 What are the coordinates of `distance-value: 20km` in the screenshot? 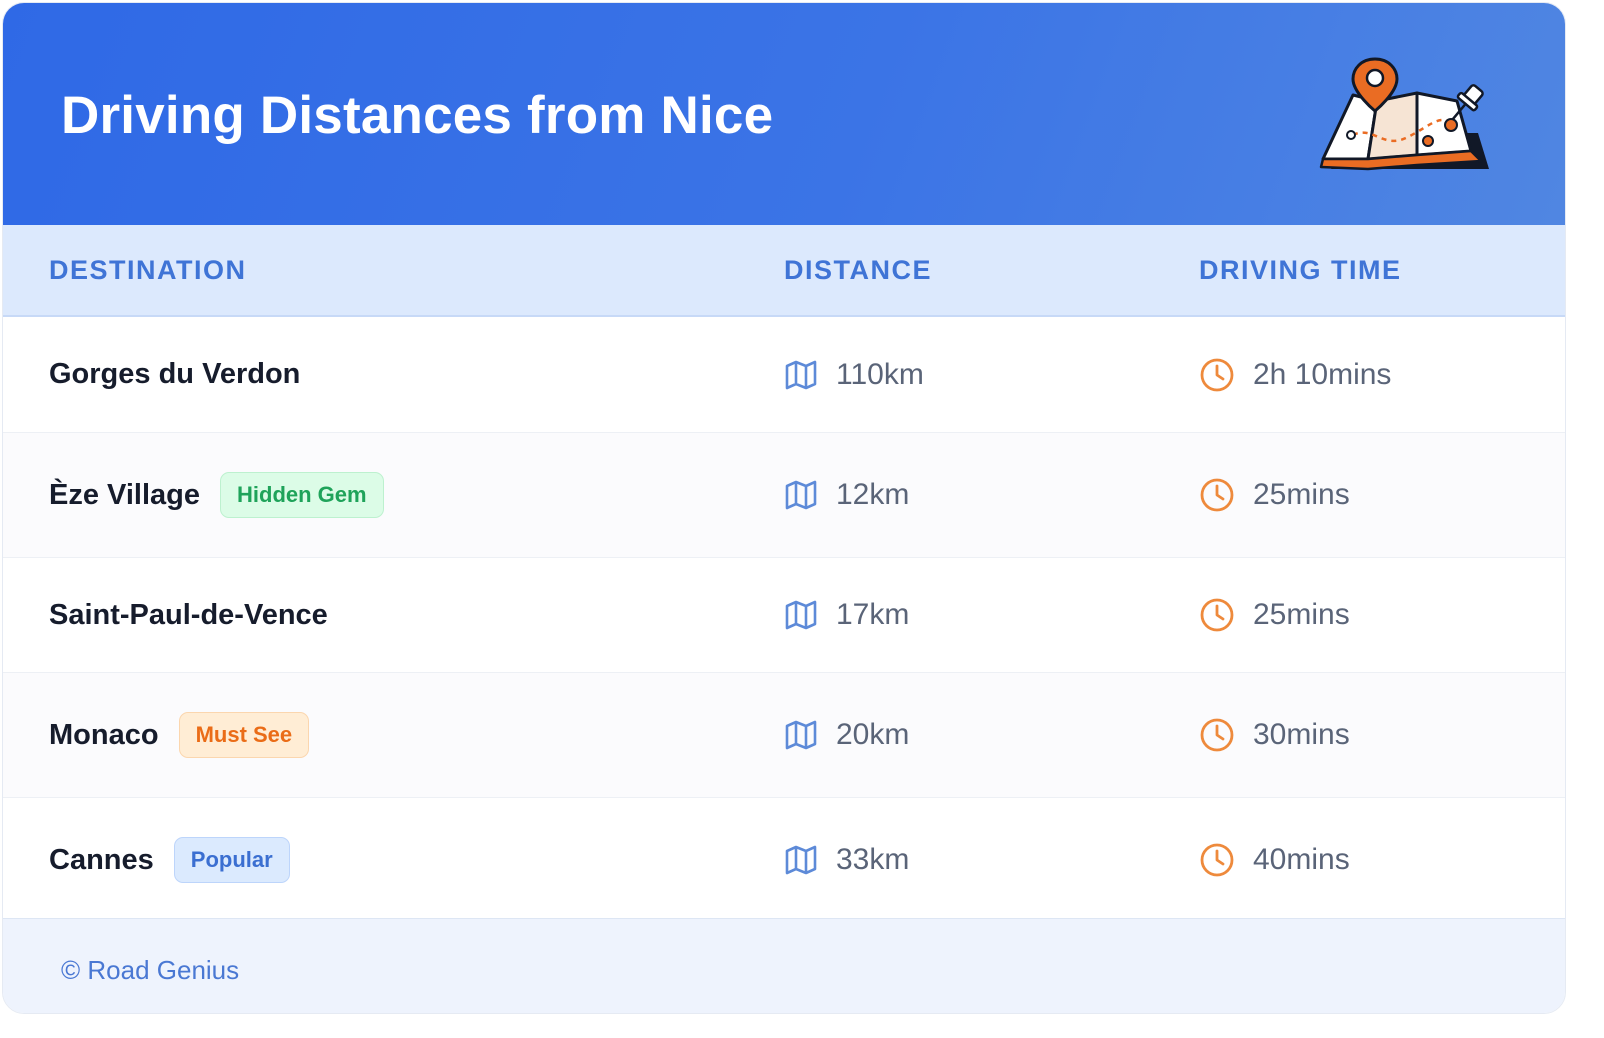 It's located at (873, 734).